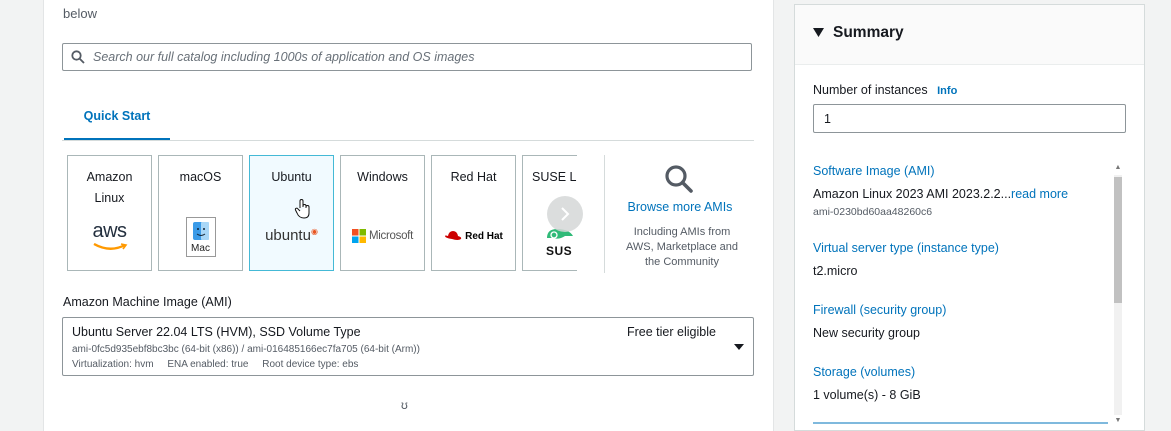 The width and height of the screenshot is (1171, 431). Describe the element at coordinates (484, 236) in the screenshot. I see `redhat-logo-text: Red Hat` at that location.